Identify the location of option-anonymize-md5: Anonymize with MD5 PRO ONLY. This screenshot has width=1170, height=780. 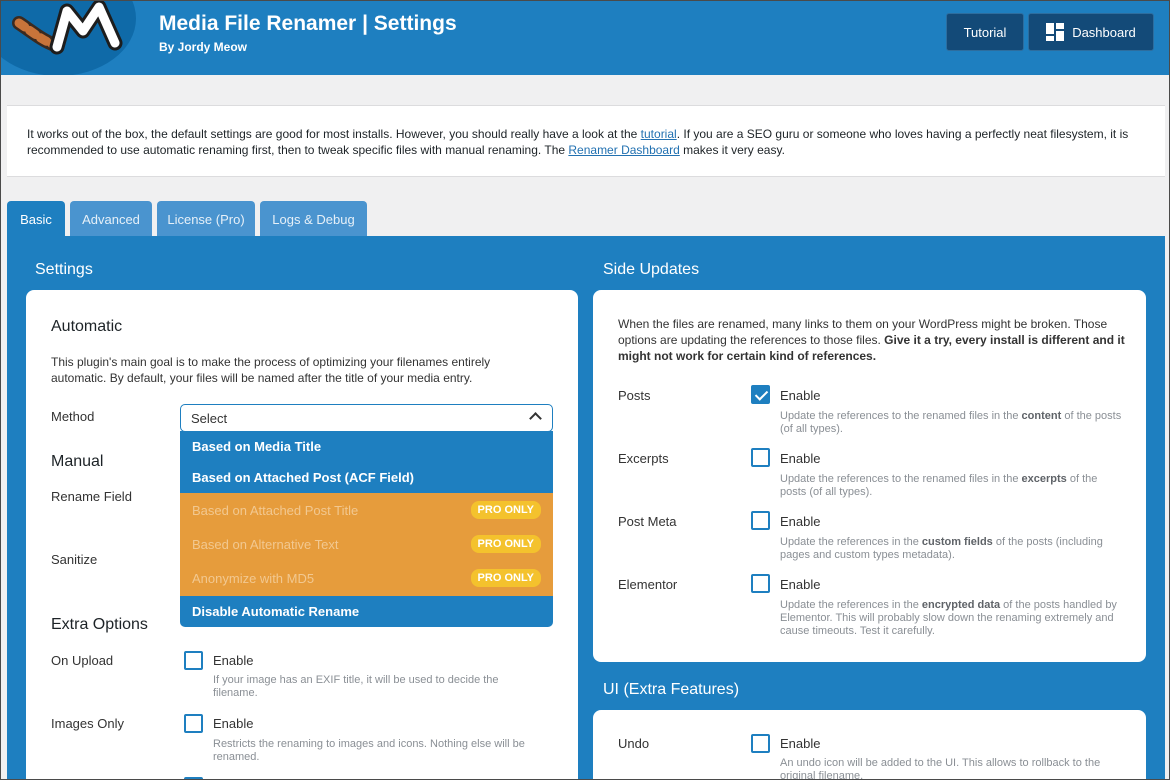
(366, 578).